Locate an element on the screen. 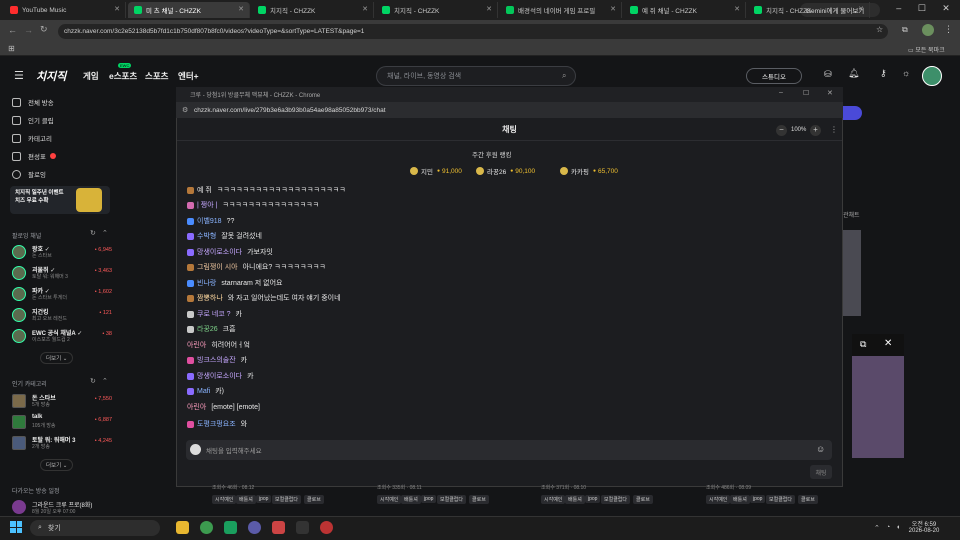 The width and height of the screenshot is (960, 540). bookmark-star-icon: ☆ is located at coordinates (879, 29).